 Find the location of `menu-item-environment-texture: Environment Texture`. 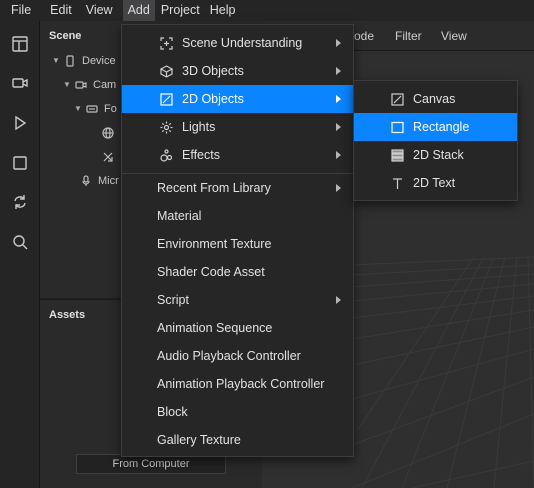

menu-item-environment-texture: Environment Texture is located at coordinates (237, 244).